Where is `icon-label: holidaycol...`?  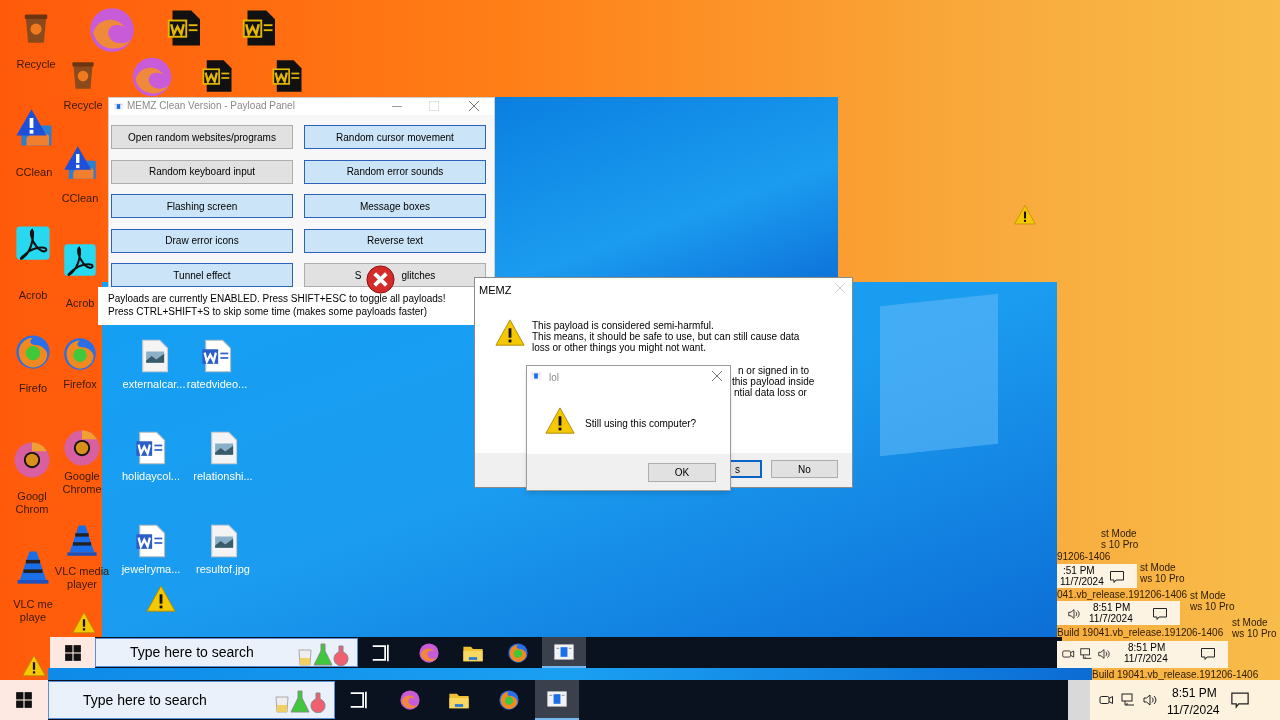 icon-label: holidaycol... is located at coordinates (151, 476).